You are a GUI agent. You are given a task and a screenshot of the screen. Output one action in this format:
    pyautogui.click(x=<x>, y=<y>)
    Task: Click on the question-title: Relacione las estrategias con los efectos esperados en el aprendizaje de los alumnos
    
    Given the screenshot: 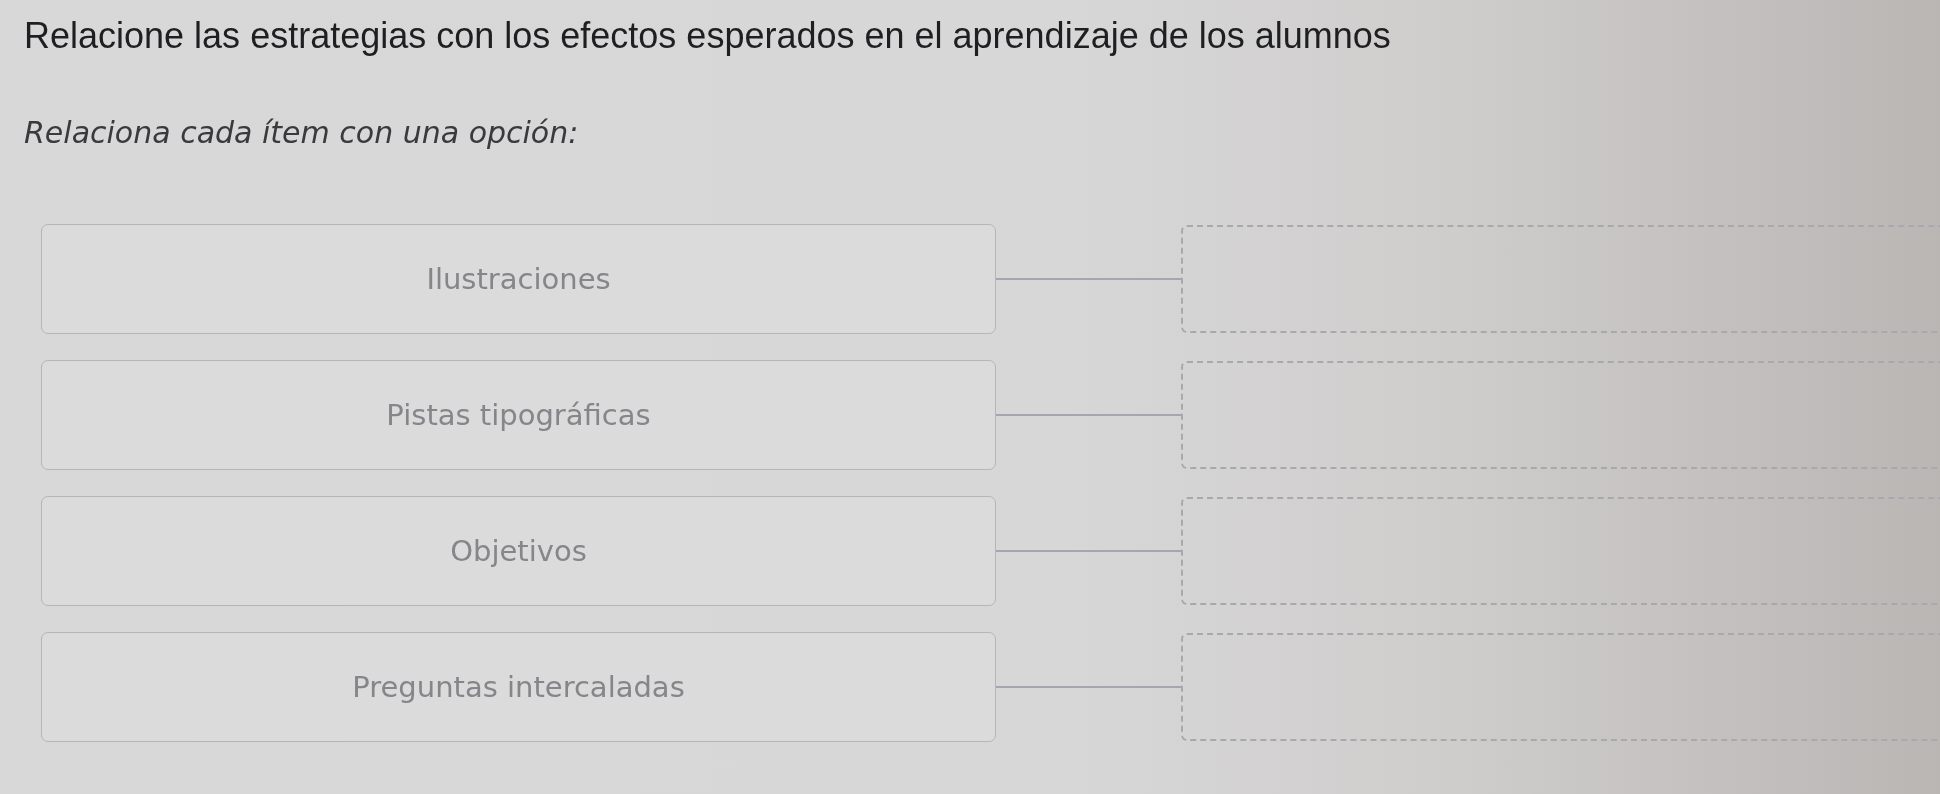 What is the action you would take?
    pyautogui.click(x=707, y=36)
    